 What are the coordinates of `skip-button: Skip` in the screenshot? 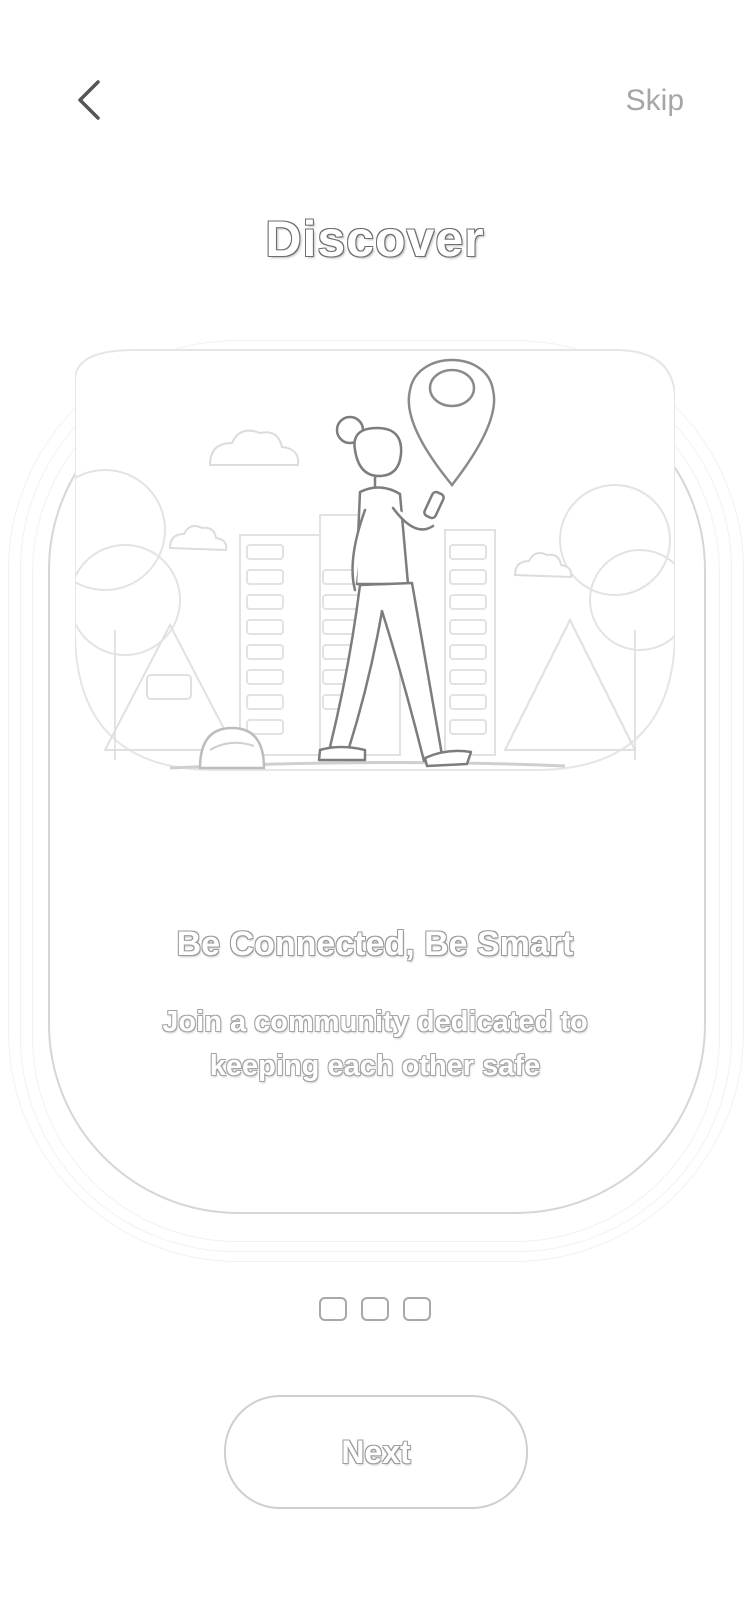 It's located at (655, 101).